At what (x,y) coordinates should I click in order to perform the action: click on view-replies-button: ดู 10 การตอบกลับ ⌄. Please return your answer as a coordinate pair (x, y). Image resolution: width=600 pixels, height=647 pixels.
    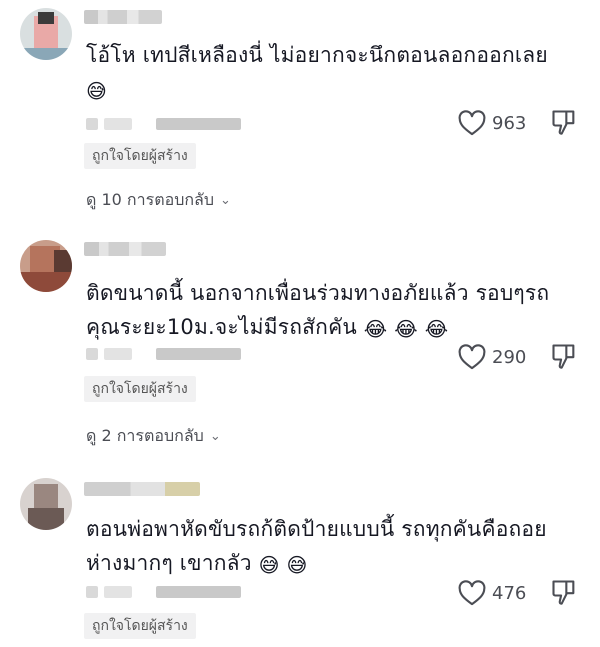
    Looking at the image, I should click on (158, 200).